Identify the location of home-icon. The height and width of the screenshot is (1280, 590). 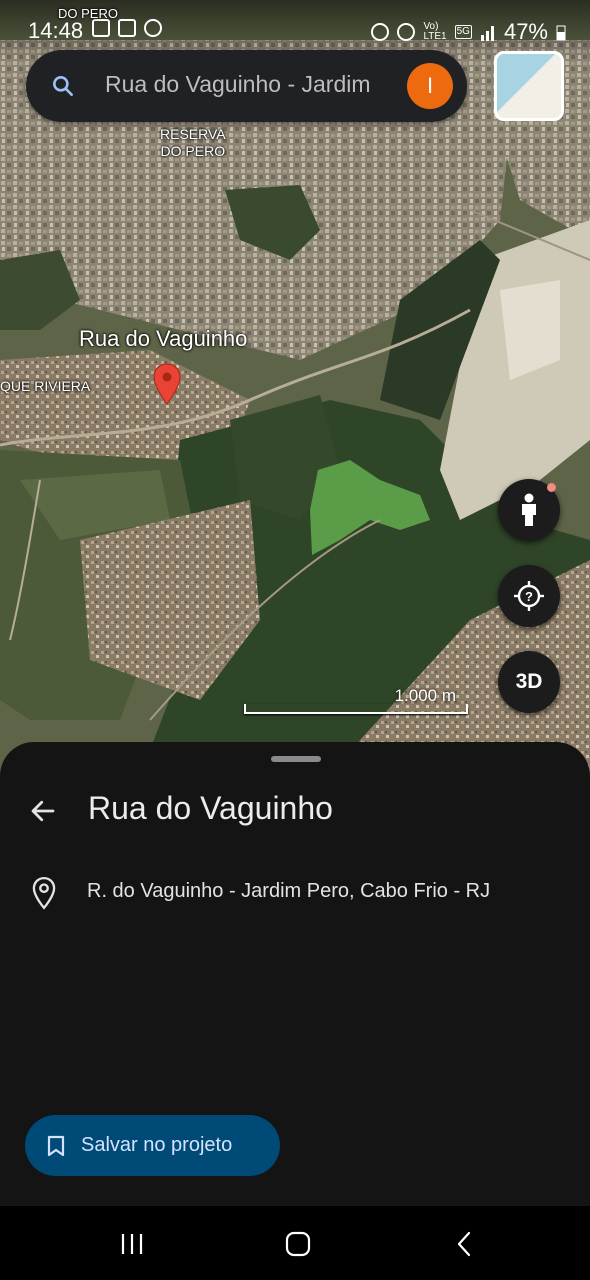
(298, 1244).